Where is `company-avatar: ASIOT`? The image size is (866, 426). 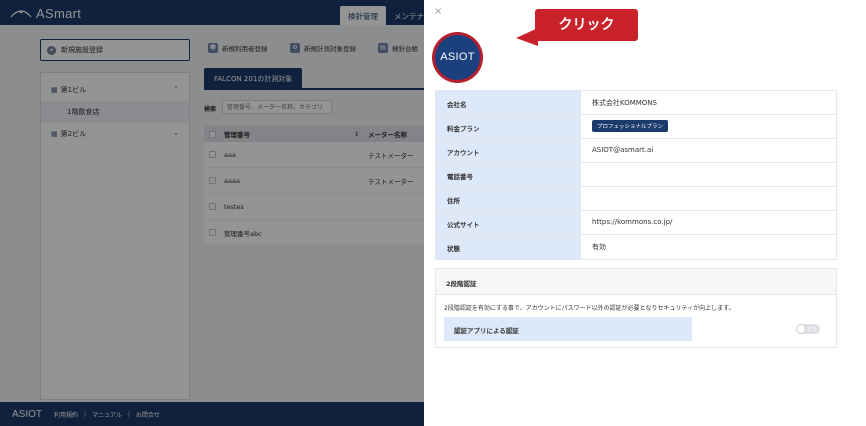 company-avatar: ASIOT is located at coordinates (457, 57).